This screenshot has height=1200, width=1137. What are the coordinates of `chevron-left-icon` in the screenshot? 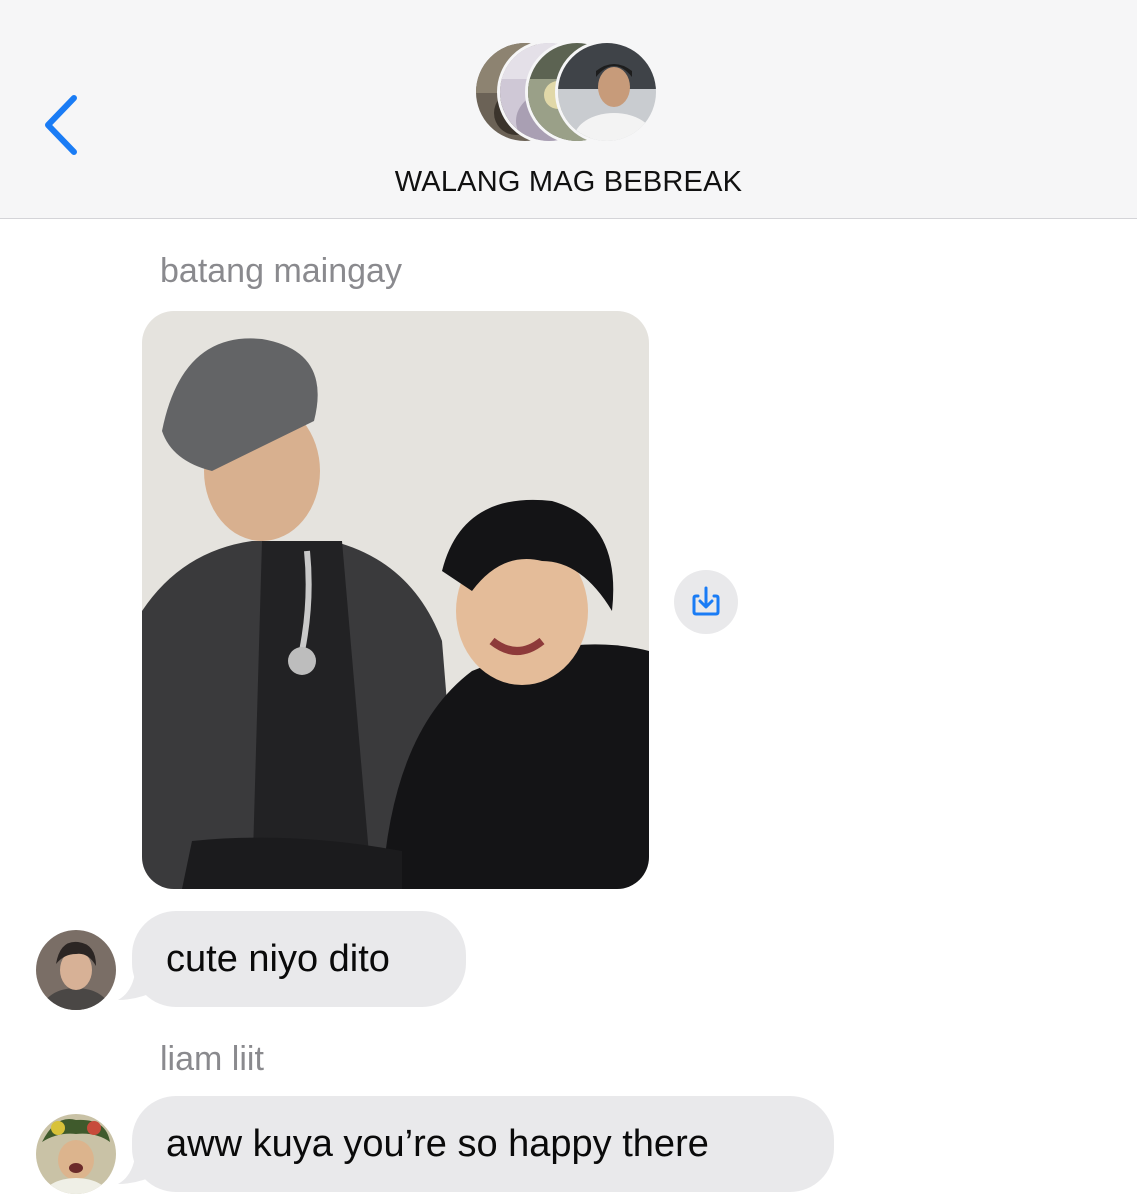 It's located at (61, 125).